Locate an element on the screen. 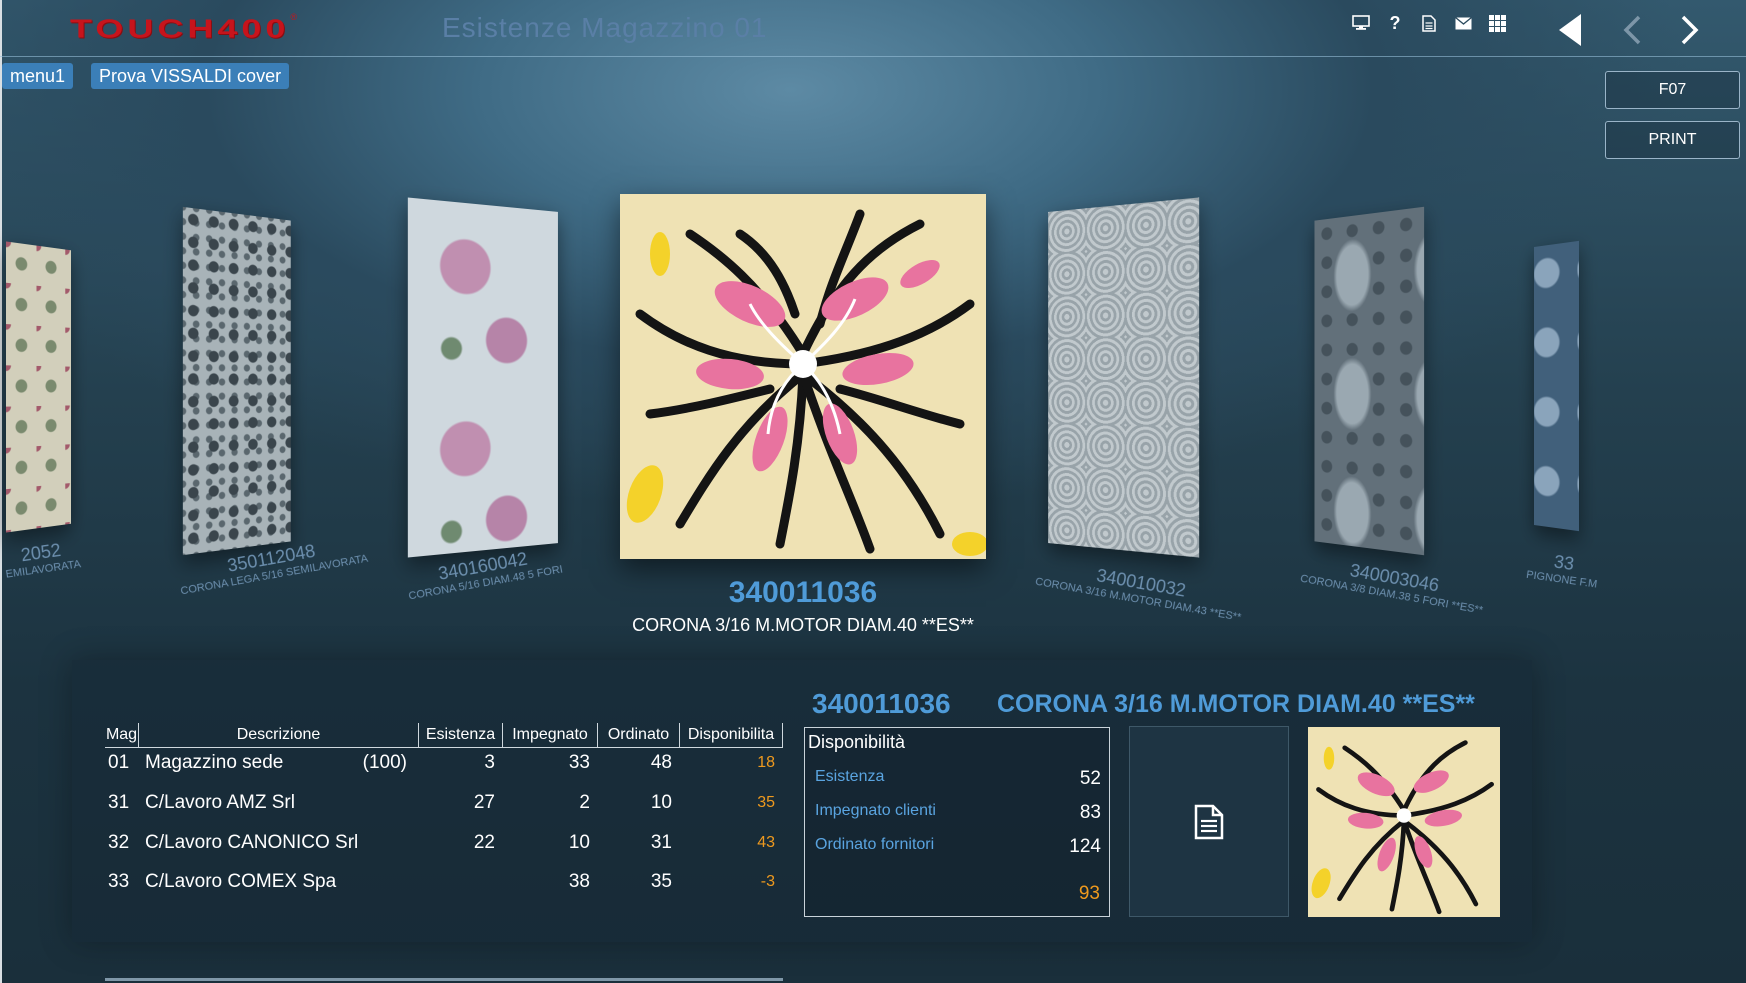 Image resolution: width=1746 pixels, height=983 pixels. cell-descrizione: C/Lavoro AMZ Srl is located at coordinates (279, 803).